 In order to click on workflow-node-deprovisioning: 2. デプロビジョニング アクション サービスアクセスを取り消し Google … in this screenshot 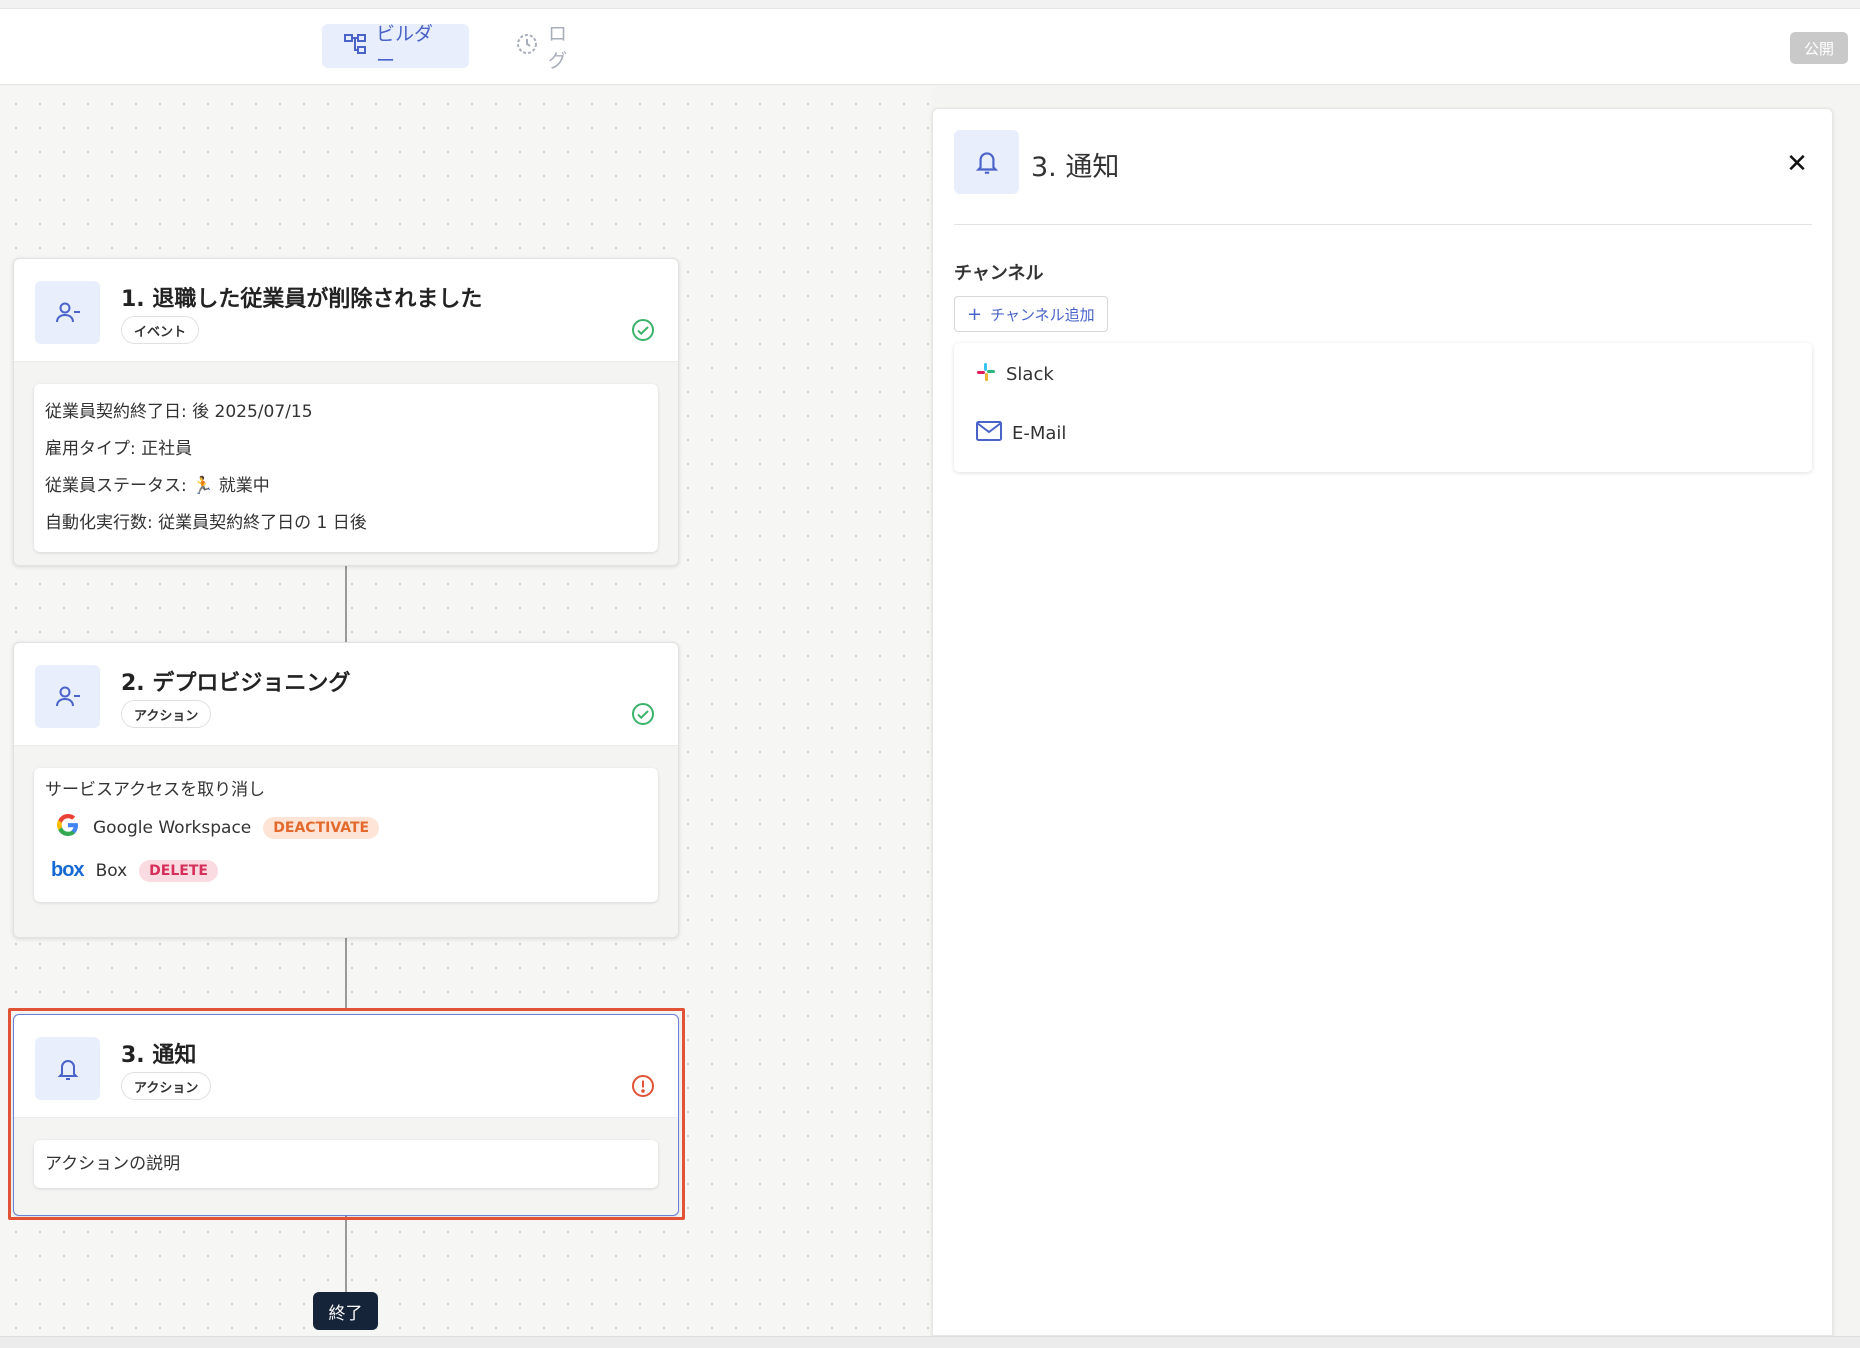, I will do `click(346, 790)`.